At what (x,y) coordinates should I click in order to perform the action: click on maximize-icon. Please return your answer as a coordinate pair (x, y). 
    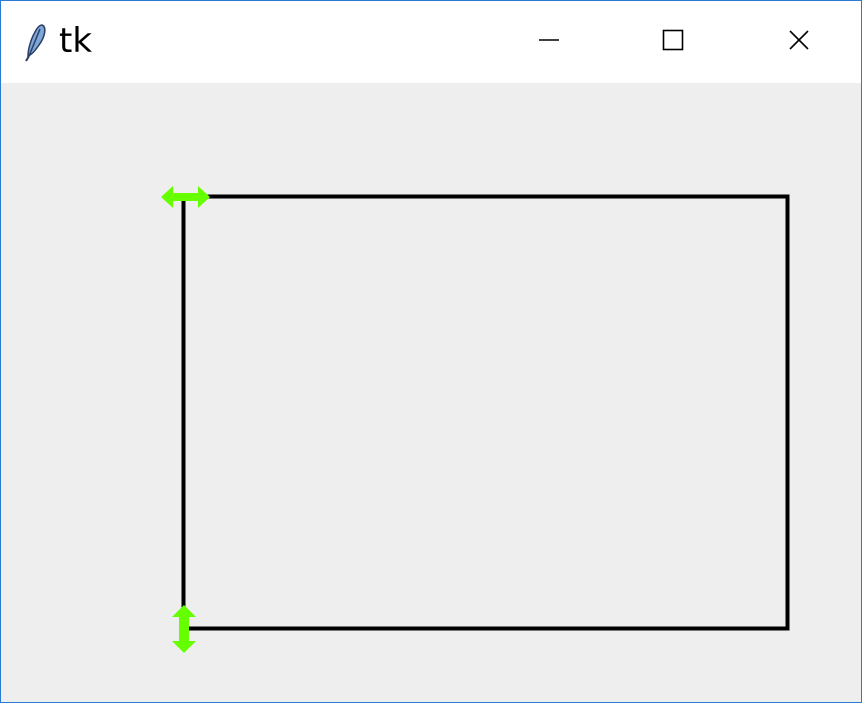
    Looking at the image, I should click on (673, 42).